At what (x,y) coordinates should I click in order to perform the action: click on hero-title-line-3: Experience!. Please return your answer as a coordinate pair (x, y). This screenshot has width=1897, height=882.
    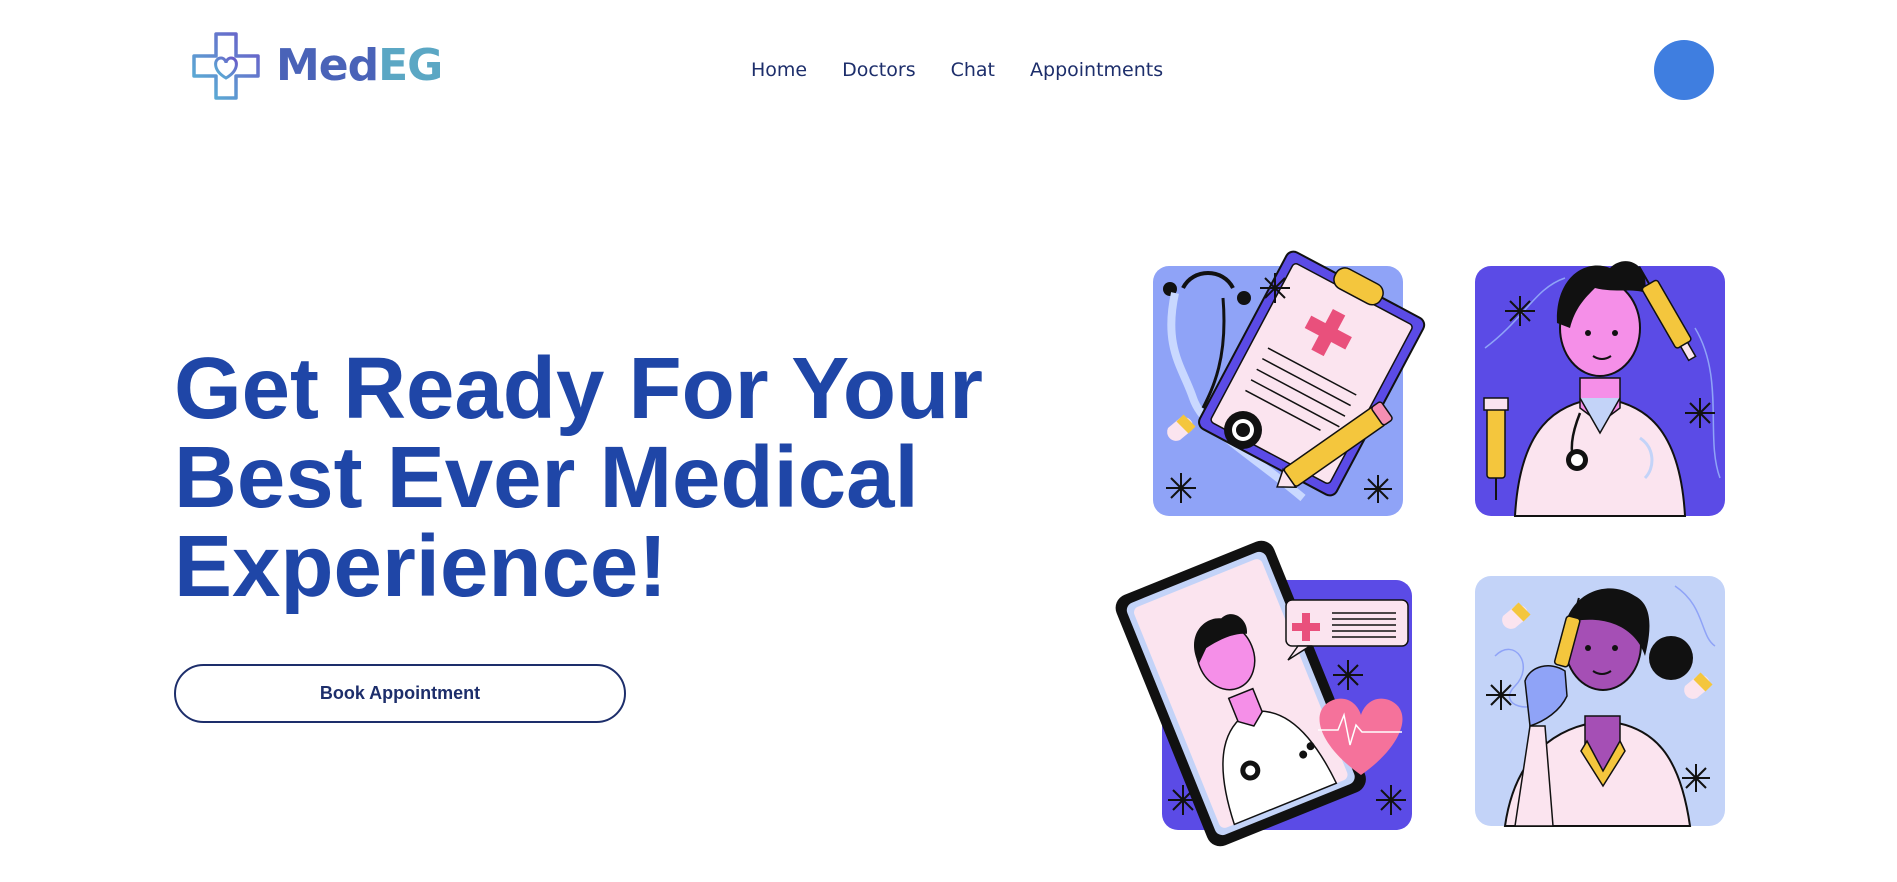
    Looking at the image, I should click on (421, 566).